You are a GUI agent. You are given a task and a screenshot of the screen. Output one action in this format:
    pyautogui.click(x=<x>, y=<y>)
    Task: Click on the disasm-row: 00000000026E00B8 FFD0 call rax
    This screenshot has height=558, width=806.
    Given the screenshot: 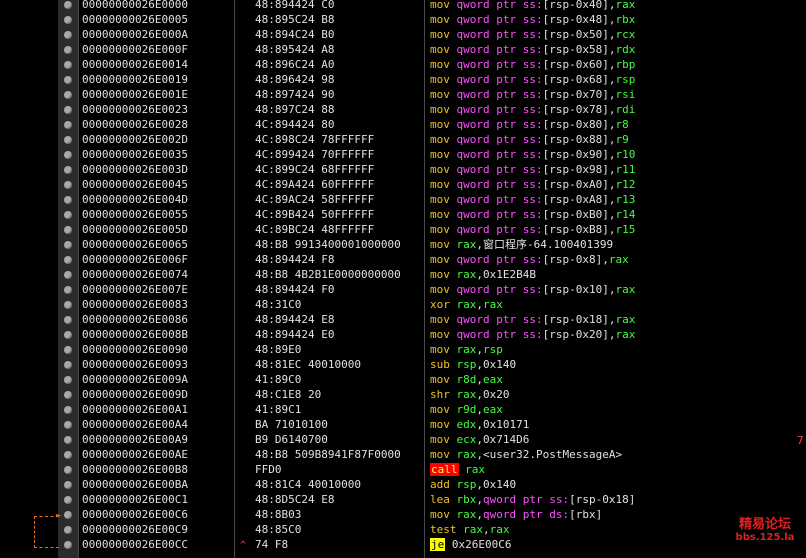 What is the action you would take?
    pyautogui.click(x=403, y=469)
    